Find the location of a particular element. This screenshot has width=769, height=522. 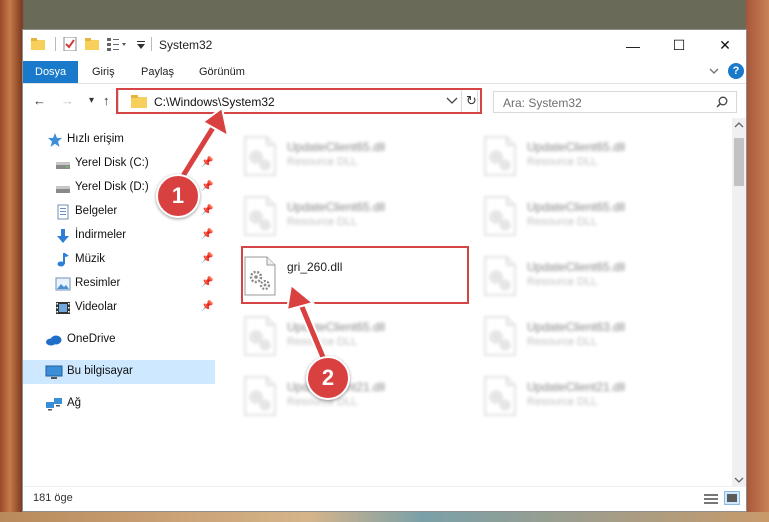

step-2-badge: 2 is located at coordinates (328, 378).